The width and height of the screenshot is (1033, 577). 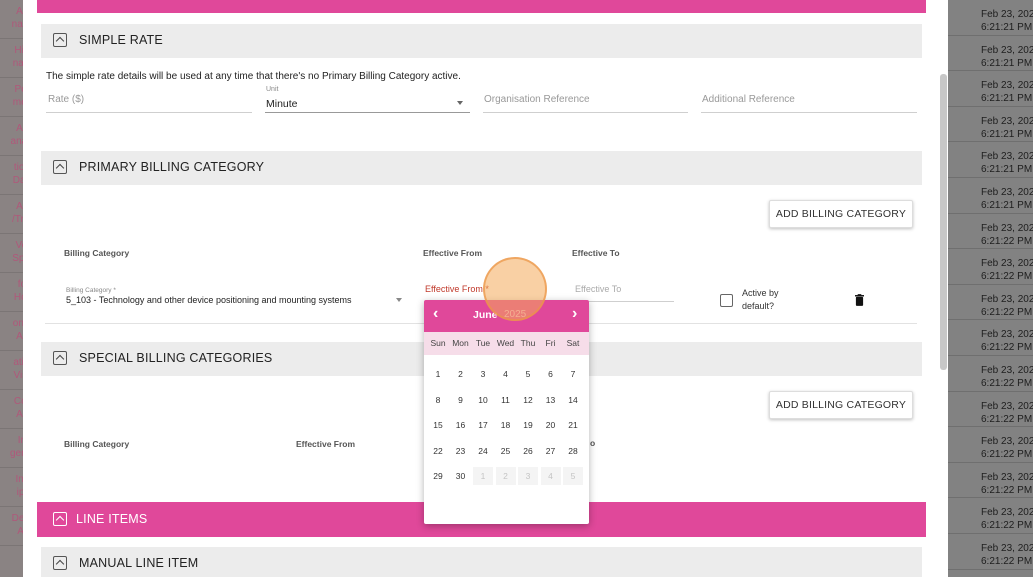 I want to click on effective-from-input: Effective From *, so click(x=457, y=289).